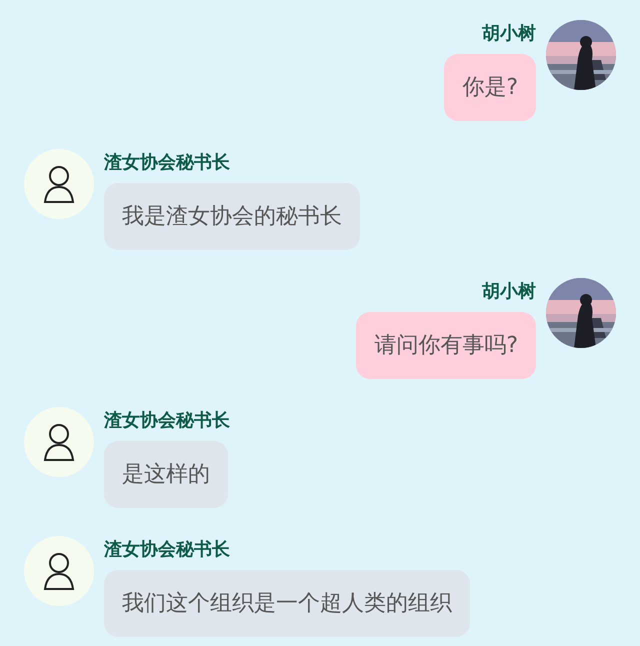  I want to click on message-bubble: 请问你有事吗?, so click(446, 345).